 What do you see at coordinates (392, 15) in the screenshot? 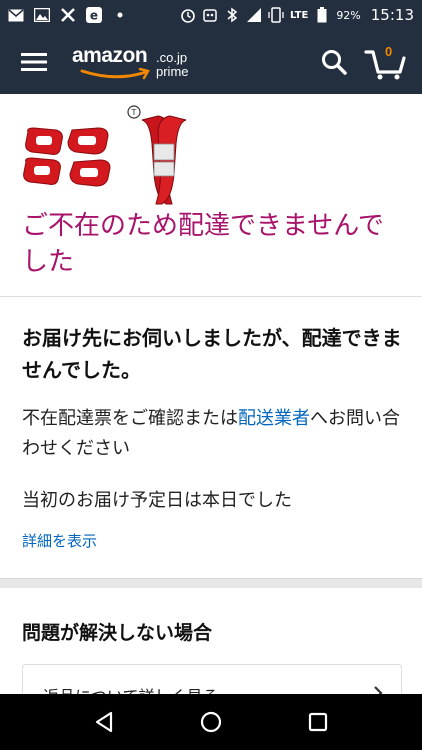
I see `clock: 15:13` at bounding box center [392, 15].